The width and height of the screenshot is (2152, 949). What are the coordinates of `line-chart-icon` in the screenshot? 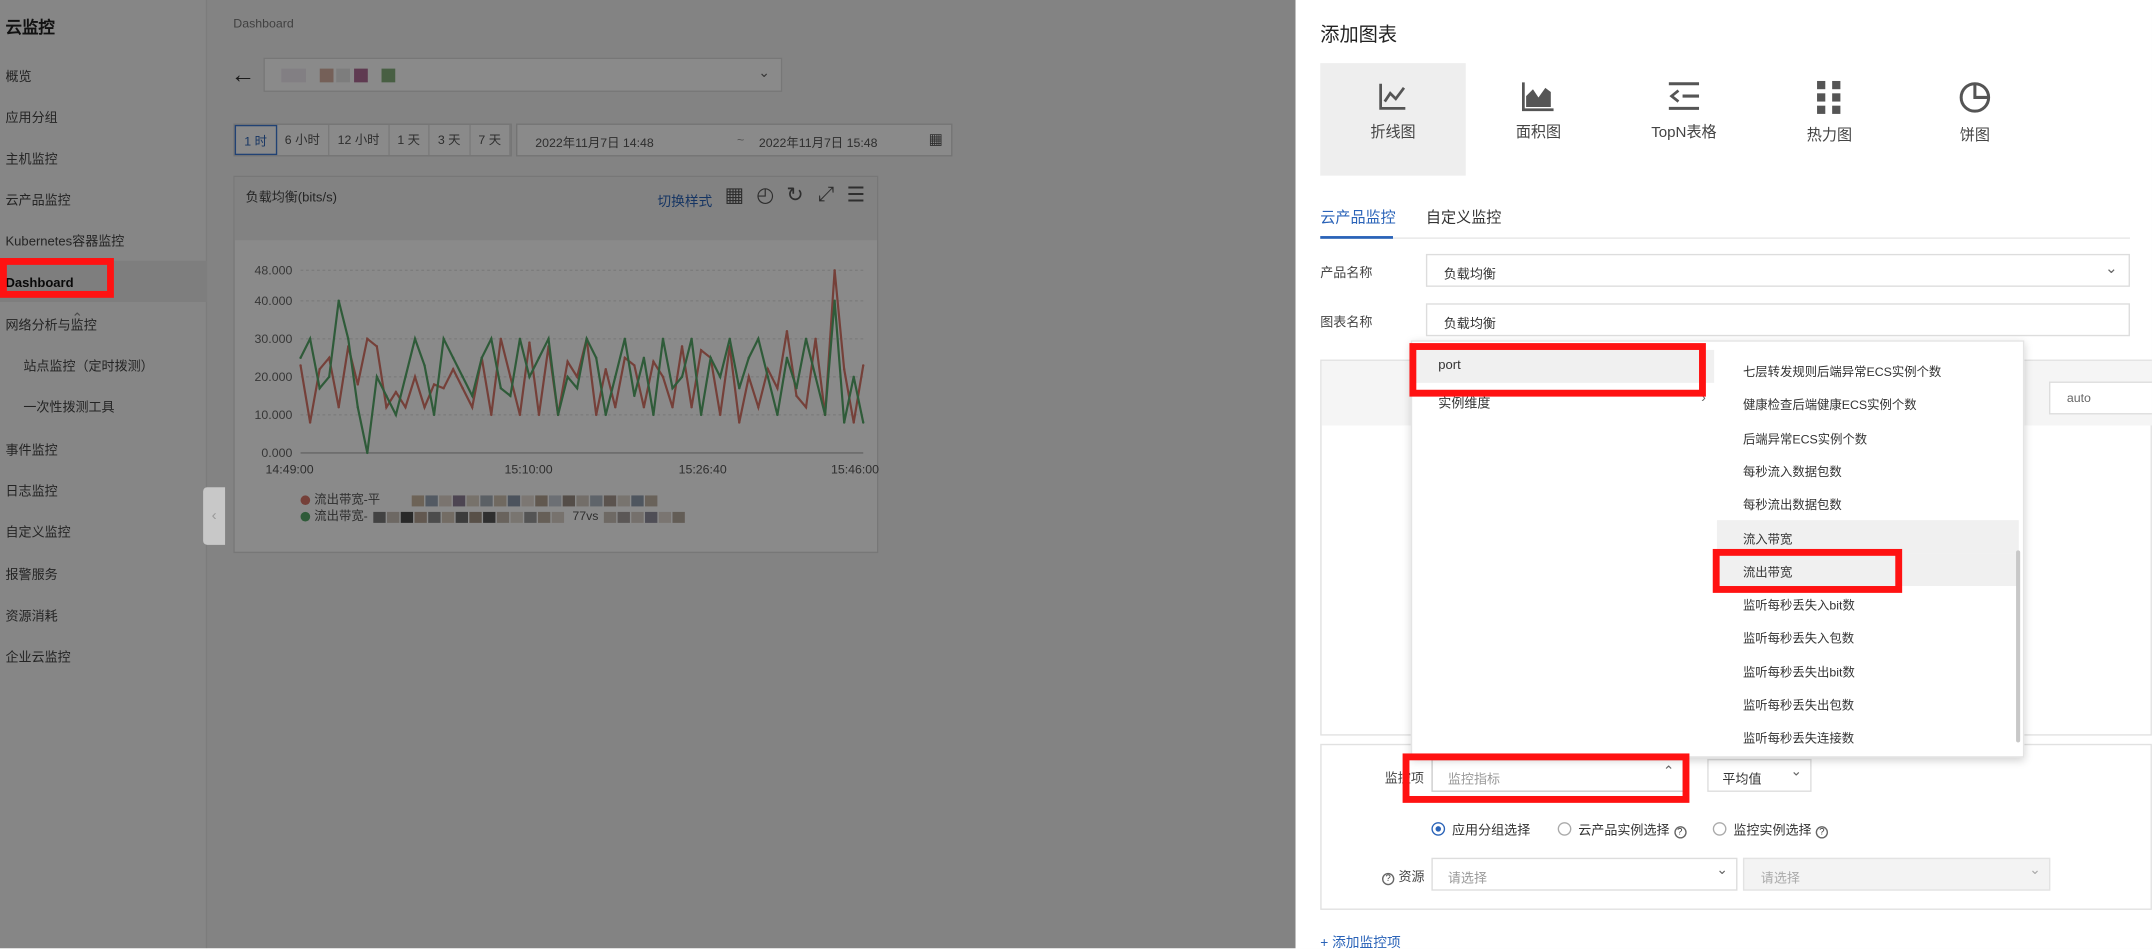 It's located at (1392, 96).